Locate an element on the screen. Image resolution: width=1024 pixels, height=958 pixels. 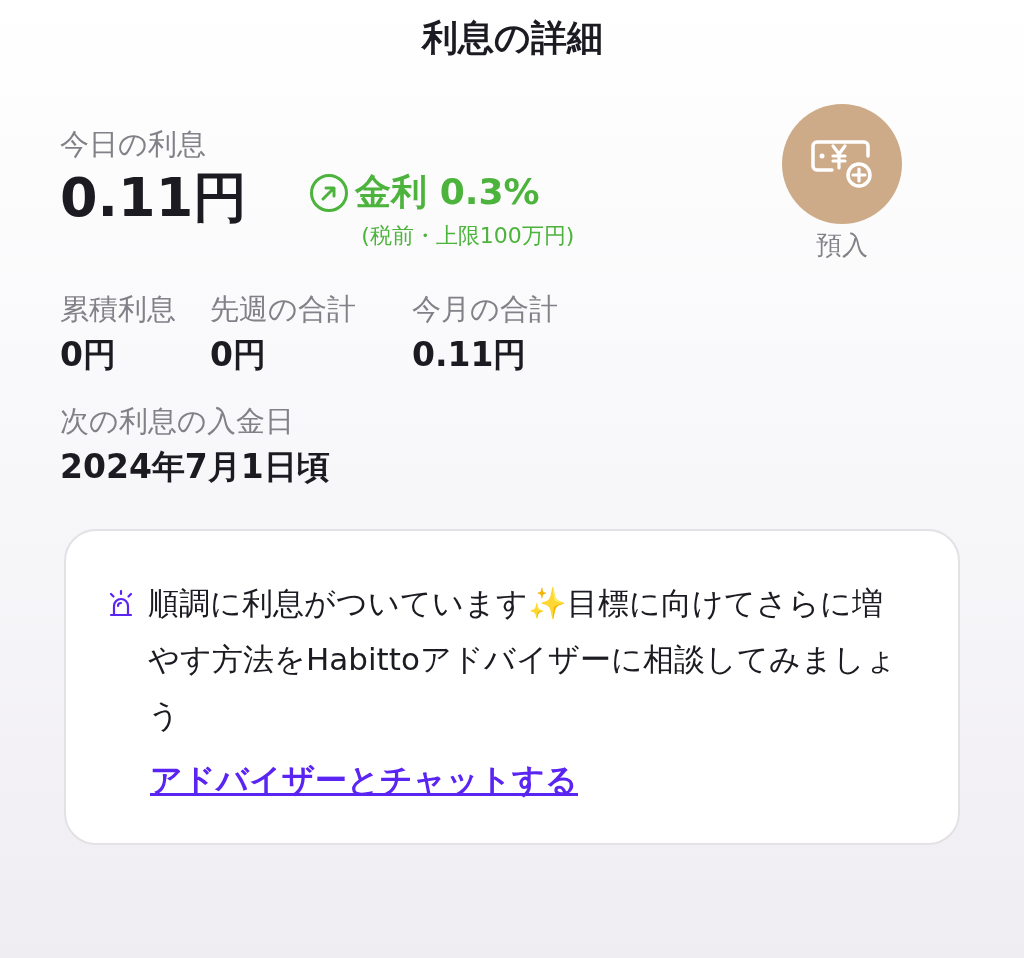
today-interest-label: 今日の利息 is located at coordinates (133, 144).